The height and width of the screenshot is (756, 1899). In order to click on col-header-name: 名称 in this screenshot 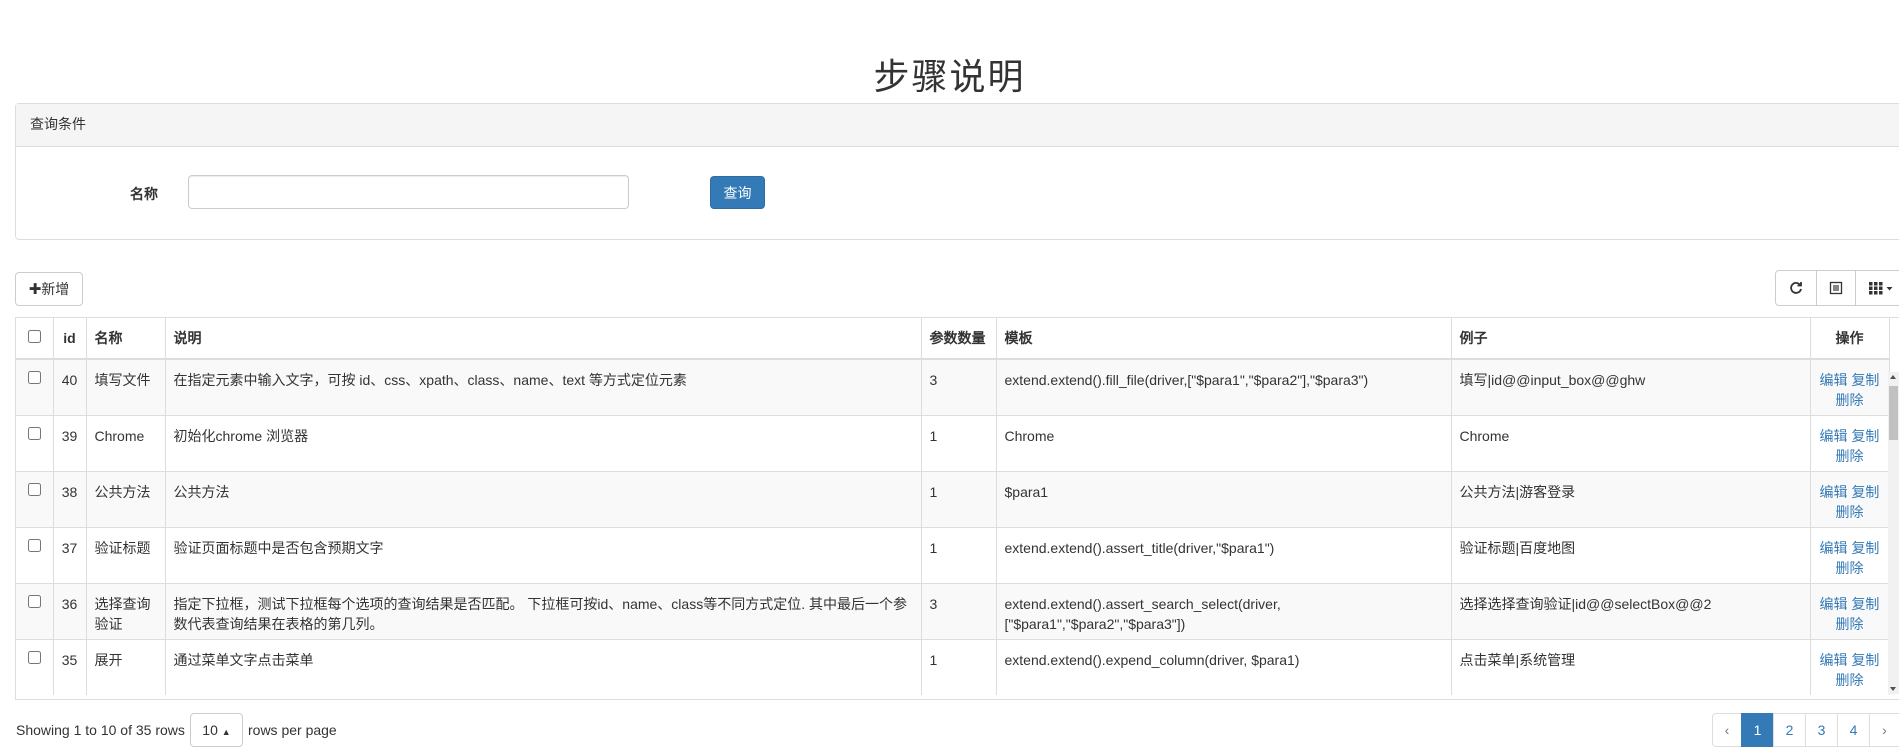, I will do `click(126, 339)`.